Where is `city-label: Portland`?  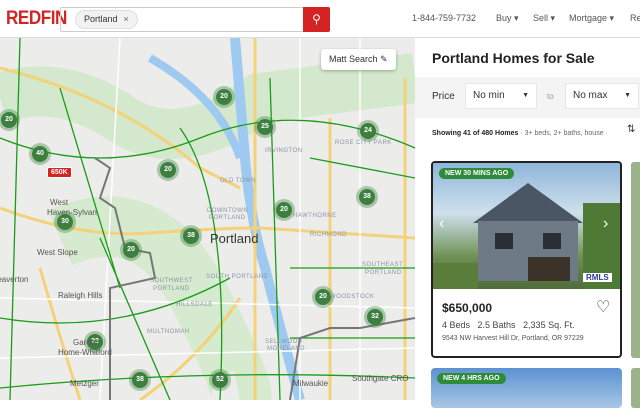
city-label: Portland is located at coordinates (234, 238).